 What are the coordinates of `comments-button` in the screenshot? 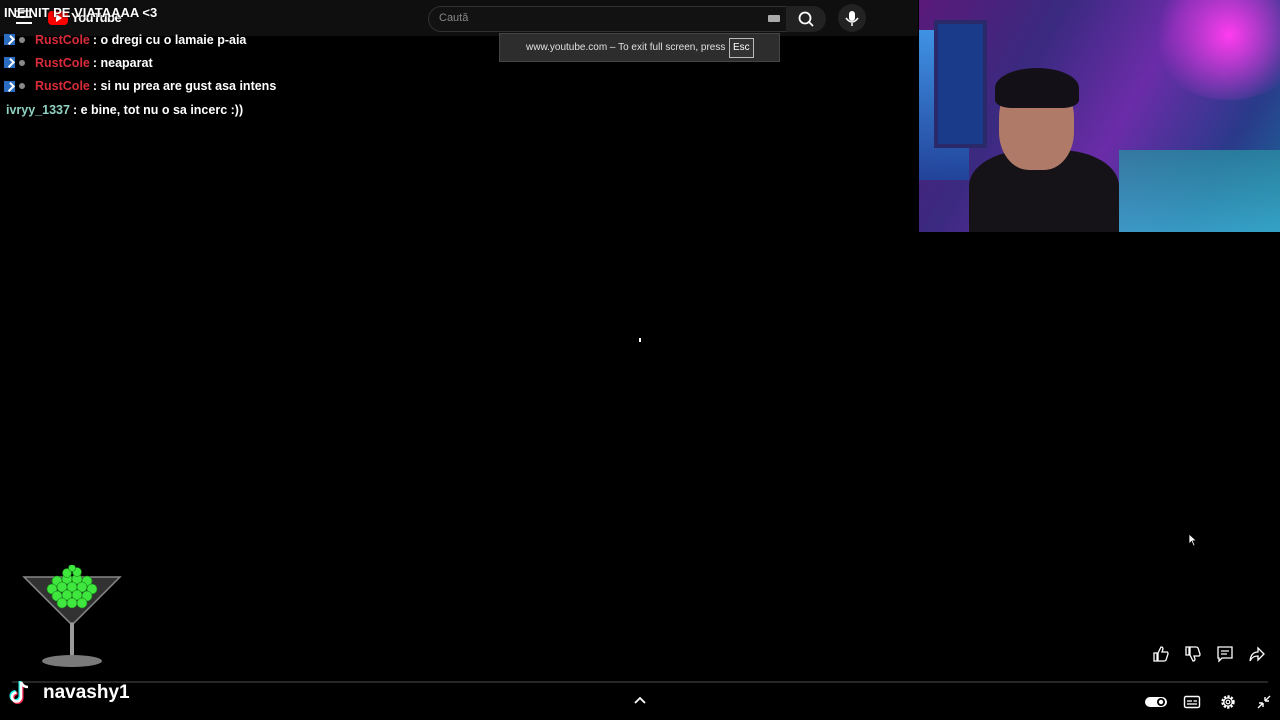 It's located at (1225, 654).